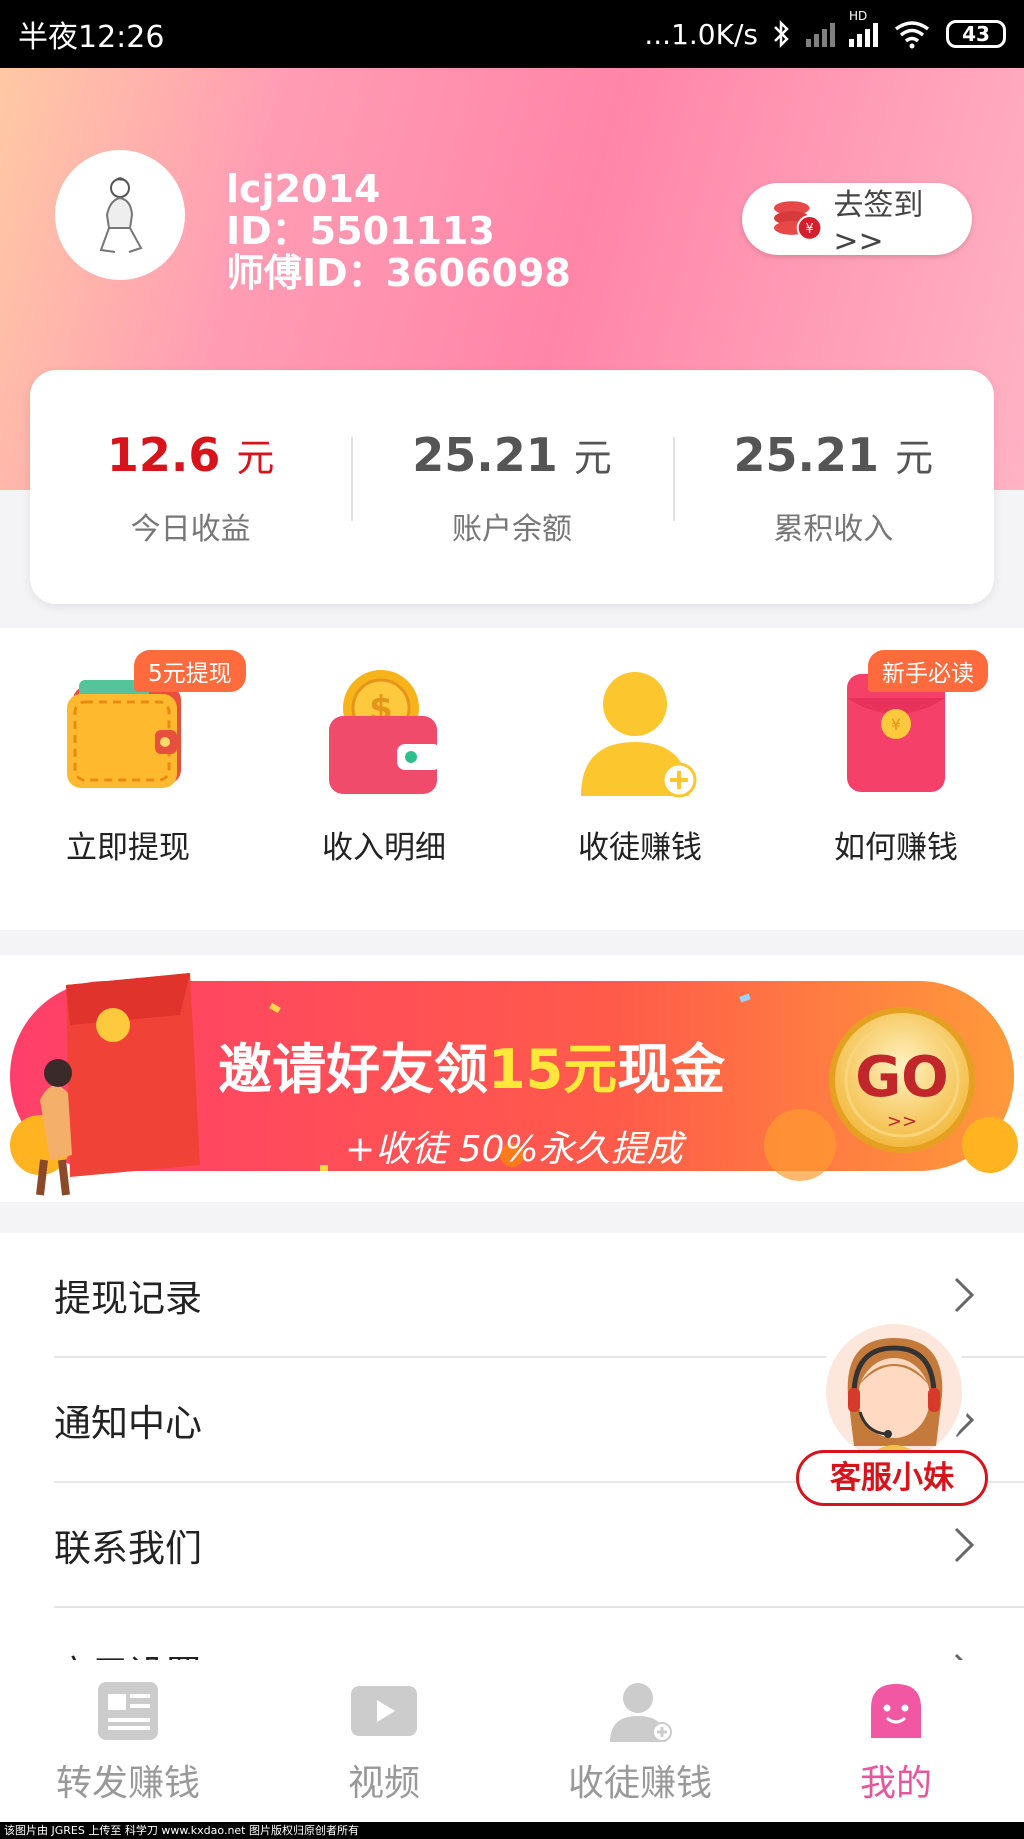  Describe the element at coordinates (384, 1741) in the screenshot. I see `nav-item-video: 视频` at that location.